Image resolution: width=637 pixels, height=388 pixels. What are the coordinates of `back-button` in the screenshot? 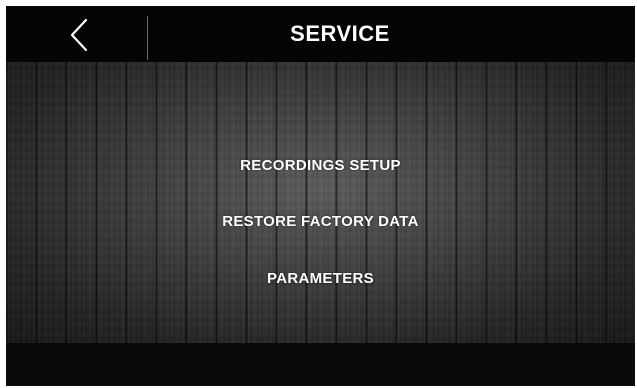 It's located at (76, 34).